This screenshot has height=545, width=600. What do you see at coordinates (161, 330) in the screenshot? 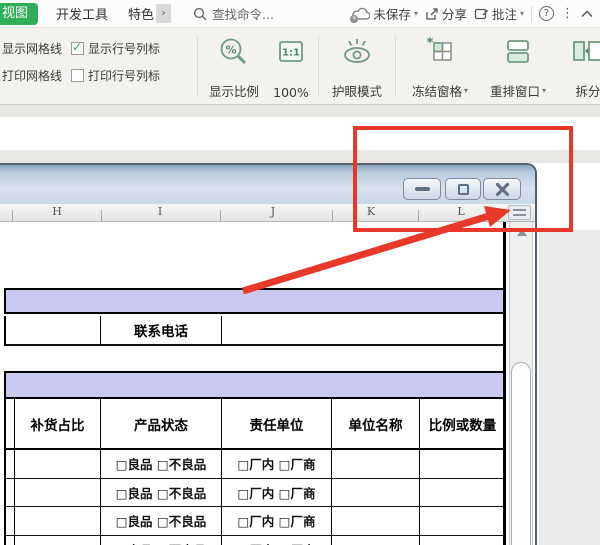
I see `contact-phone-cell: 联系电话` at bounding box center [161, 330].